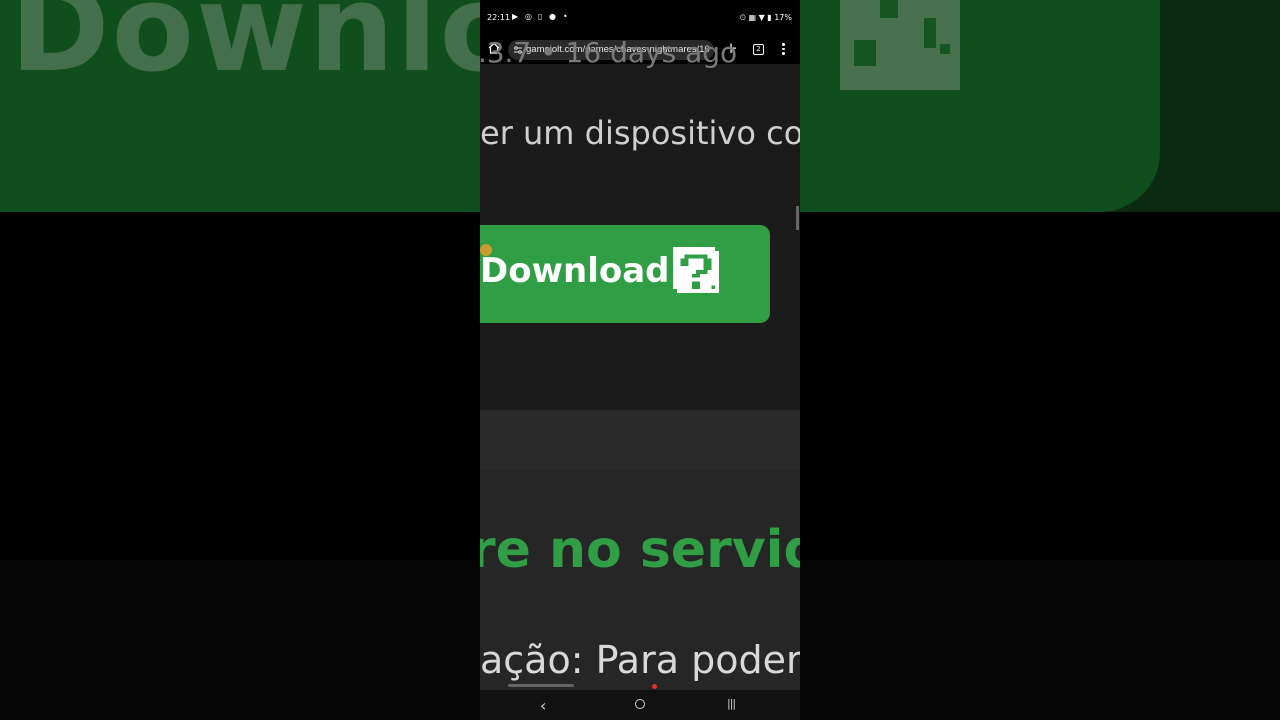  What do you see at coordinates (552, 16) in the screenshot?
I see `record-icon: ●` at bounding box center [552, 16].